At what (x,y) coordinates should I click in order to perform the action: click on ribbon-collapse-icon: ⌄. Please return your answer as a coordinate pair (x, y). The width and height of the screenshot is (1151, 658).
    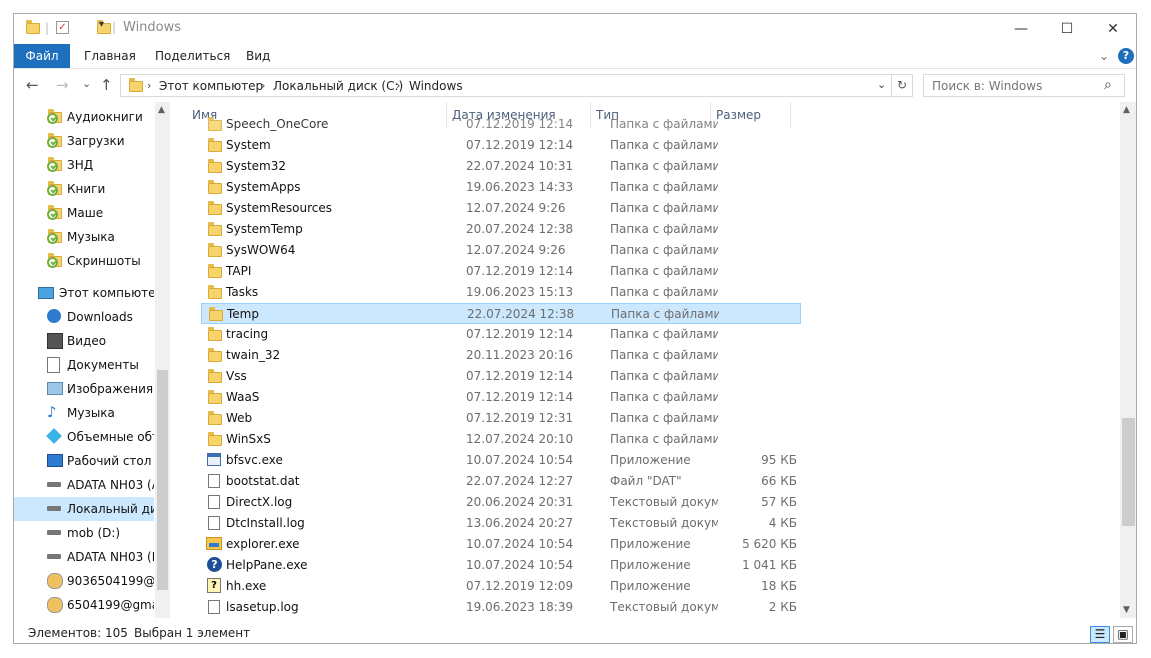
    Looking at the image, I should click on (1104, 56).